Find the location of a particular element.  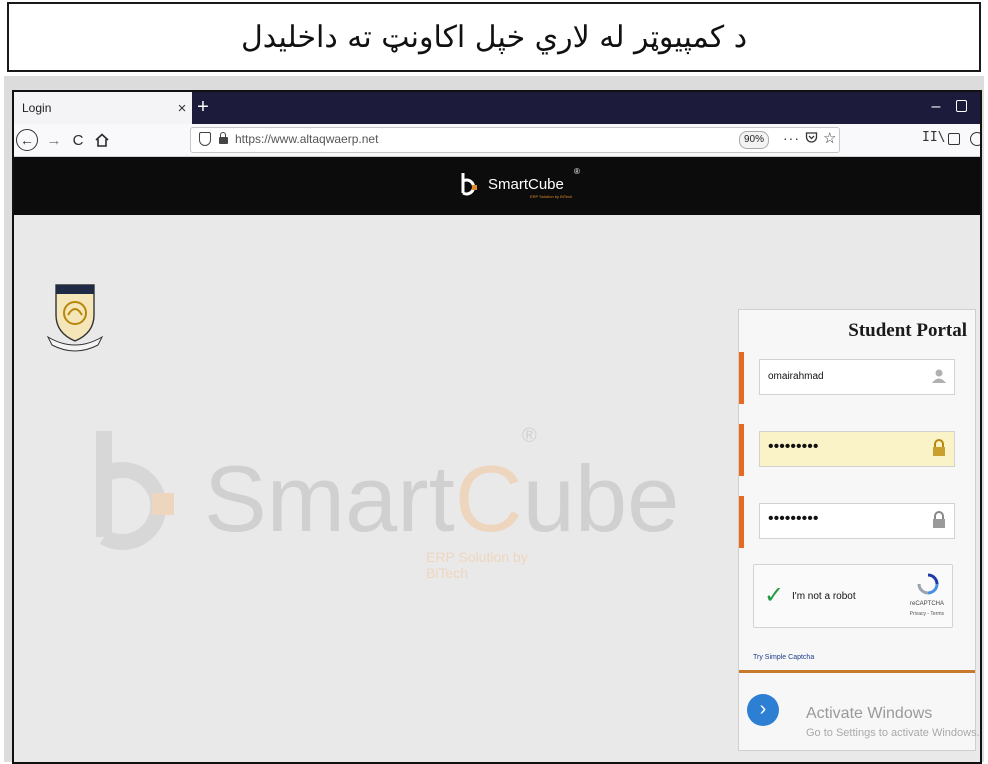

watermark-text: SmartCube is located at coordinates (442, 498).